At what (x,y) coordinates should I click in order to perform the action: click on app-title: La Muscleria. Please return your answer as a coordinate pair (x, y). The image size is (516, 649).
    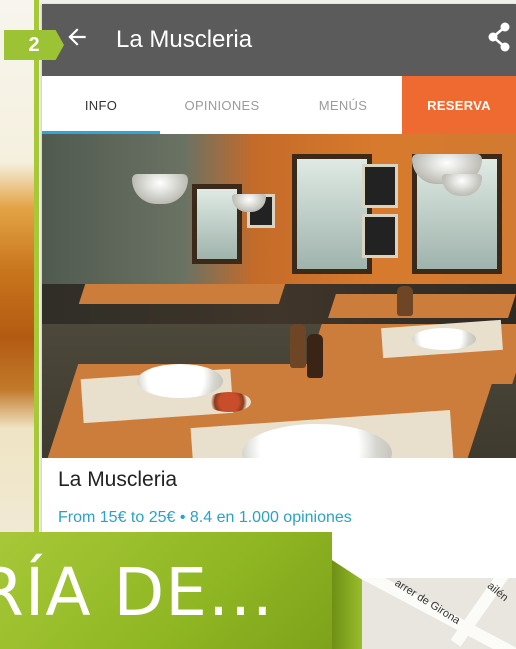
    Looking at the image, I should click on (184, 39).